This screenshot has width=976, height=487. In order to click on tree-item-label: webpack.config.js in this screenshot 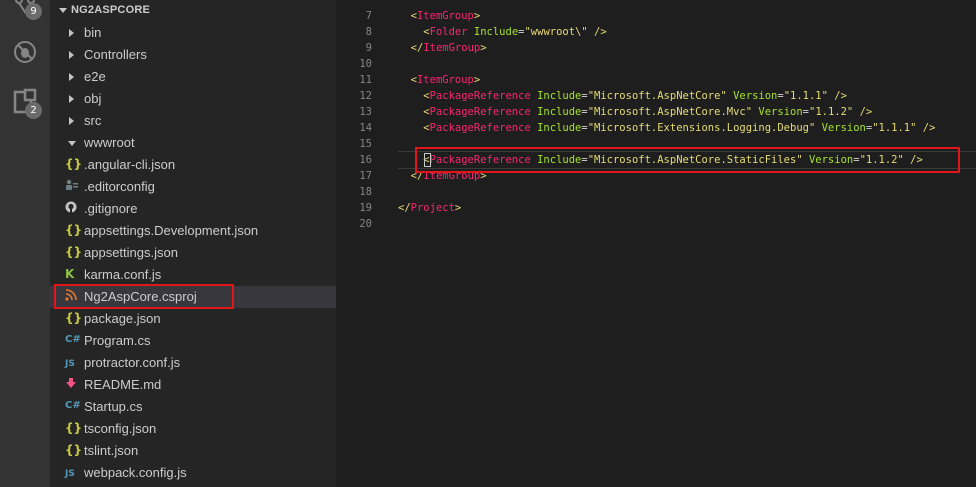, I will do `click(135, 472)`.